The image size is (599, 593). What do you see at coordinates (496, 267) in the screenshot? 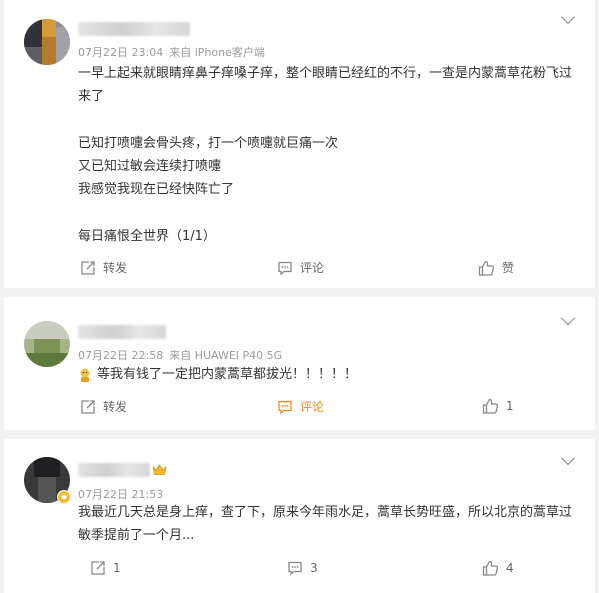
I see `like-button: 赞` at bounding box center [496, 267].